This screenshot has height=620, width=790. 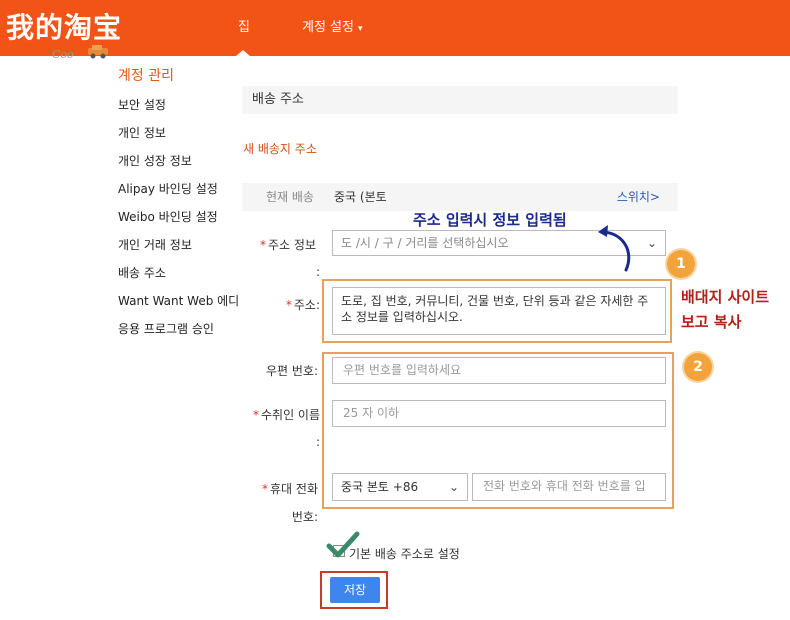 What do you see at coordinates (98, 52) in the screenshot?
I see `car-icon` at bounding box center [98, 52].